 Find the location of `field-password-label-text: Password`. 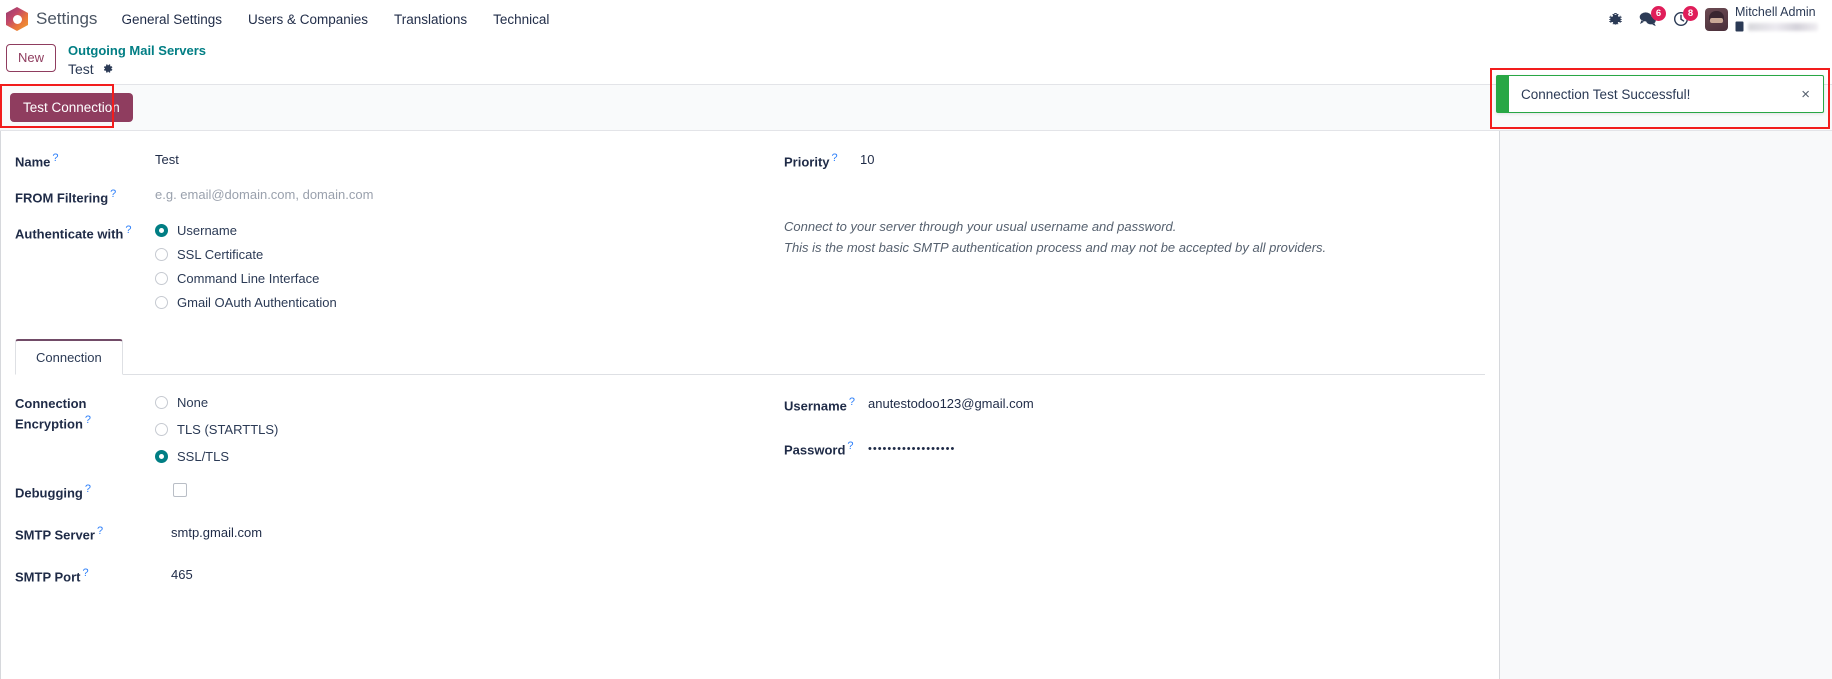

field-password-label-text: Password is located at coordinates (815, 450).